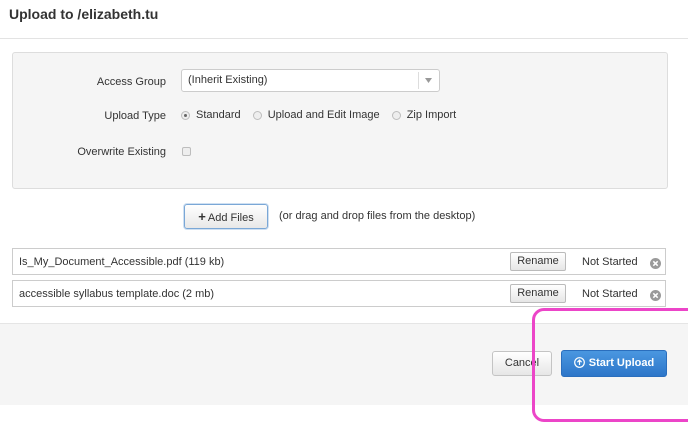 The image size is (688, 422). What do you see at coordinates (257, 115) in the screenshot?
I see `radio-edit-image` at bounding box center [257, 115].